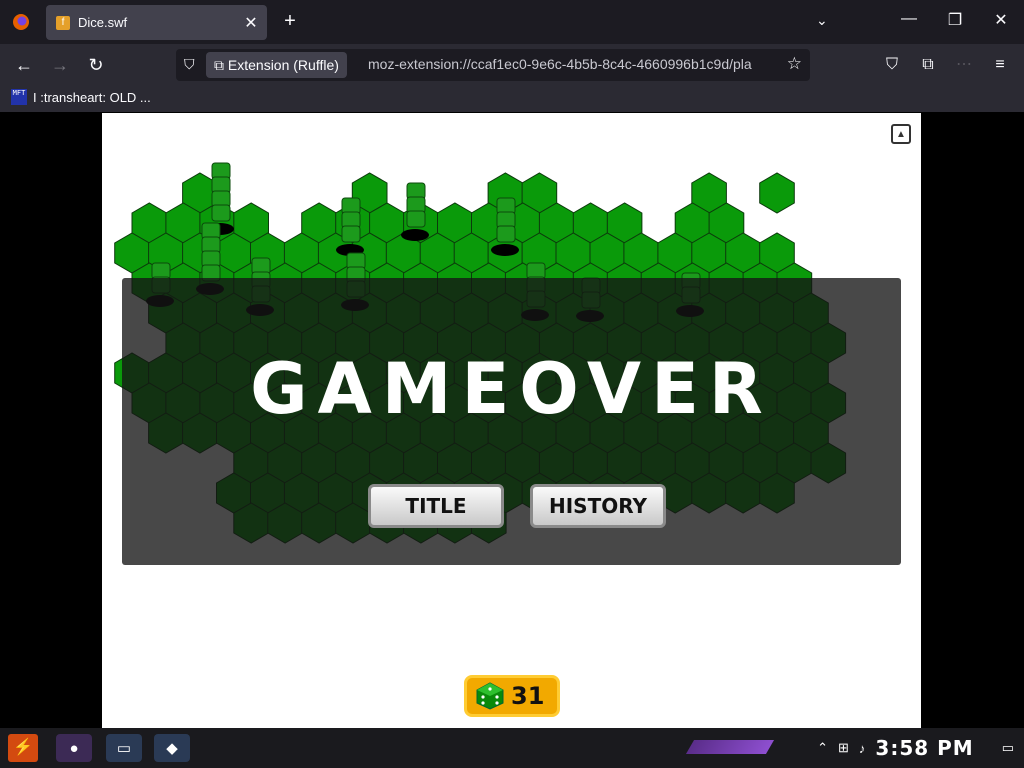 The width and height of the screenshot is (1024, 768). Describe the element at coordinates (96, 65) in the screenshot. I see `reload-icon: ↻` at that location.